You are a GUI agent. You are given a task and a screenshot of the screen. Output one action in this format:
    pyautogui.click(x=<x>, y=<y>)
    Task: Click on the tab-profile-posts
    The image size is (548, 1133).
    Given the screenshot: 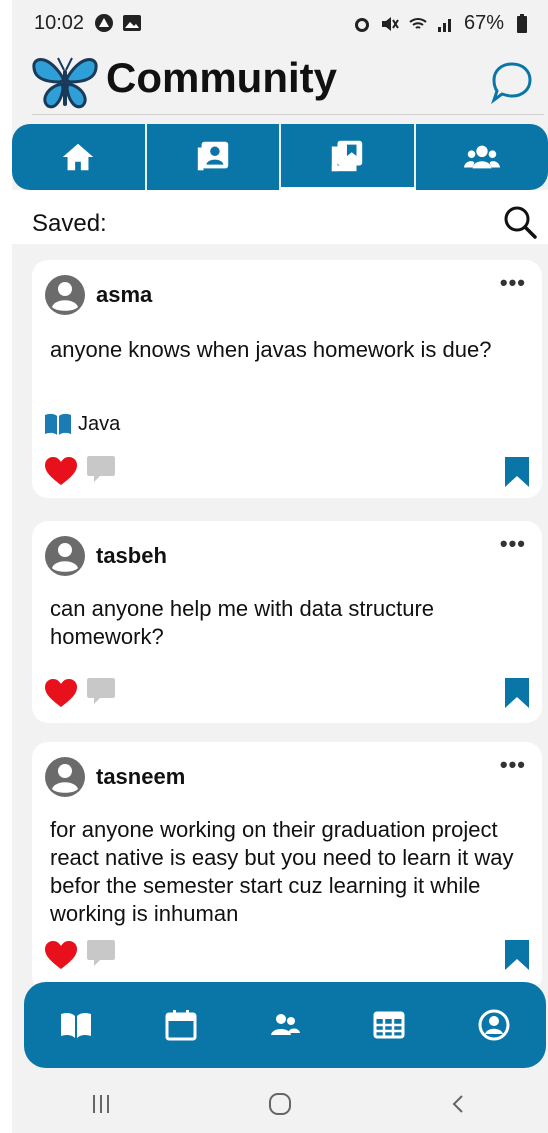 What is the action you would take?
    pyautogui.click(x=214, y=157)
    